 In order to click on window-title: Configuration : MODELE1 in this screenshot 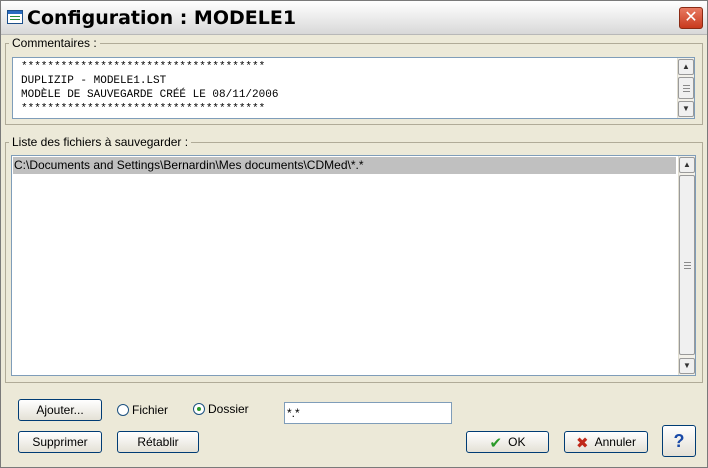, I will do `click(162, 18)`.